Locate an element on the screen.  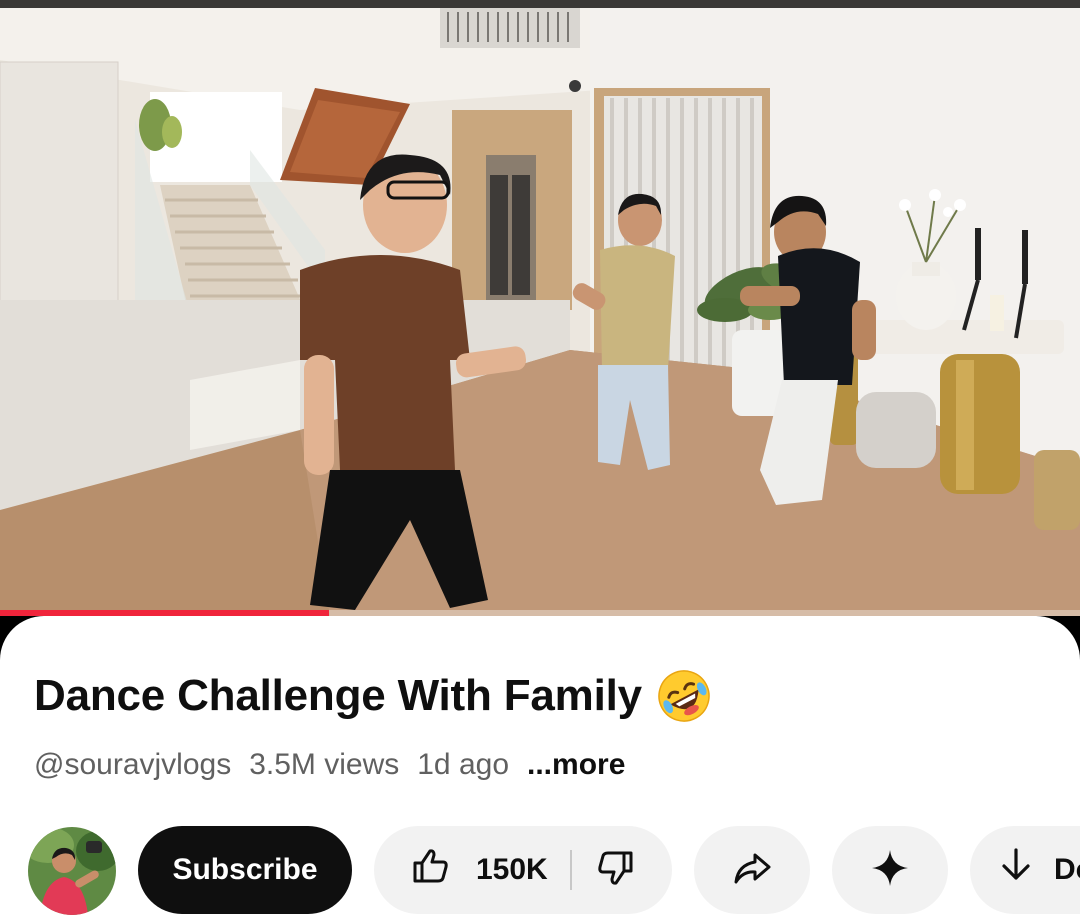
download-arrow-icon is located at coordinates (1016, 870).